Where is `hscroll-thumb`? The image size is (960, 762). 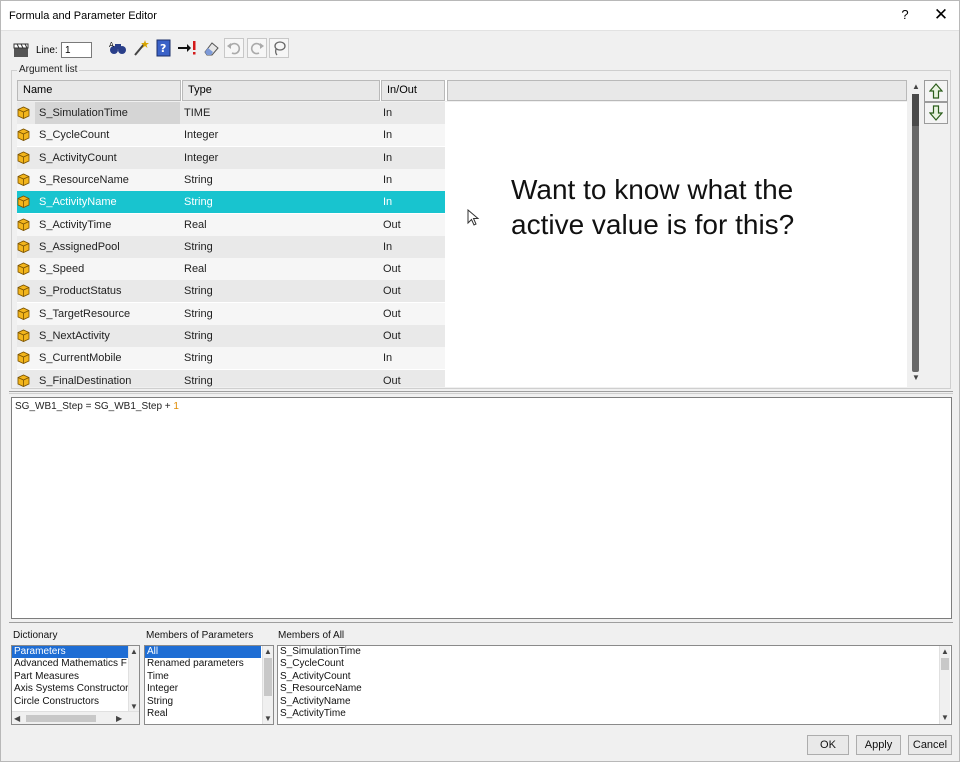
hscroll-thumb is located at coordinates (61, 718).